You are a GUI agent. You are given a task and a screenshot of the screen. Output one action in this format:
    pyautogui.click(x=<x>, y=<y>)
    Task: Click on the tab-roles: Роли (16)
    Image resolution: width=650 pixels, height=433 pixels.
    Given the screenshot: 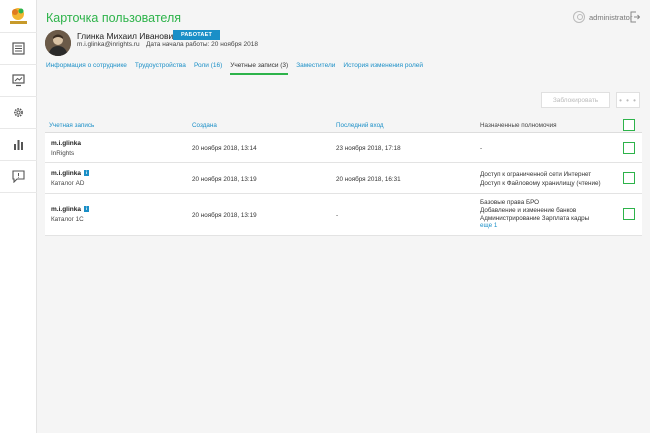 What is the action you would take?
    pyautogui.click(x=208, y=68)
    